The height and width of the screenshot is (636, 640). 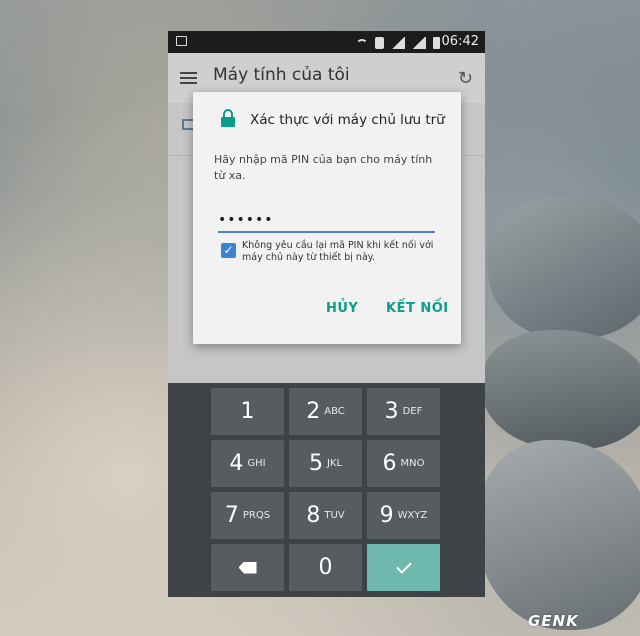 I want to click on status-bar: 06:42, so click(x=326, y=42).